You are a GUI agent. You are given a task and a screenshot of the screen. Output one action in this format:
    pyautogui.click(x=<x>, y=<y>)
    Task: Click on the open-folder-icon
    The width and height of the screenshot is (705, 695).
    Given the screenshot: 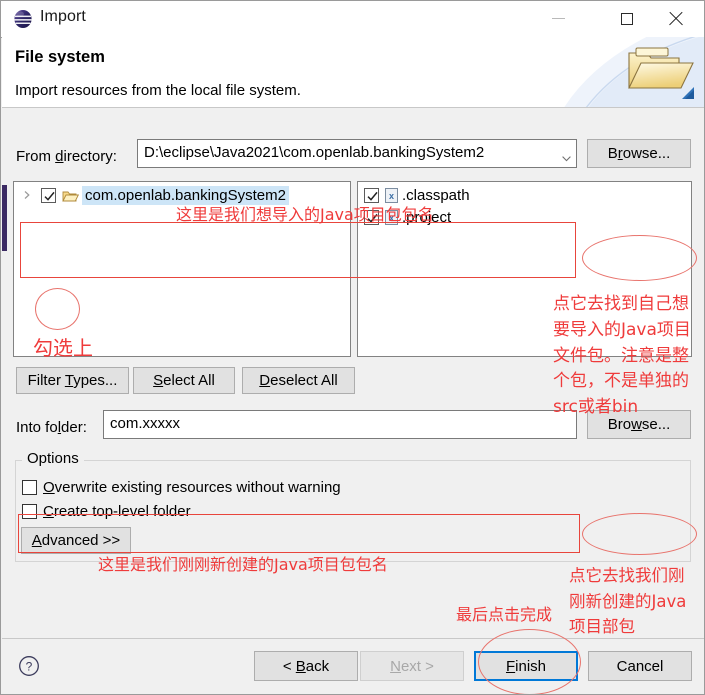 What is the action you would take?
    pyautogui.click(x=71, y=196)
    